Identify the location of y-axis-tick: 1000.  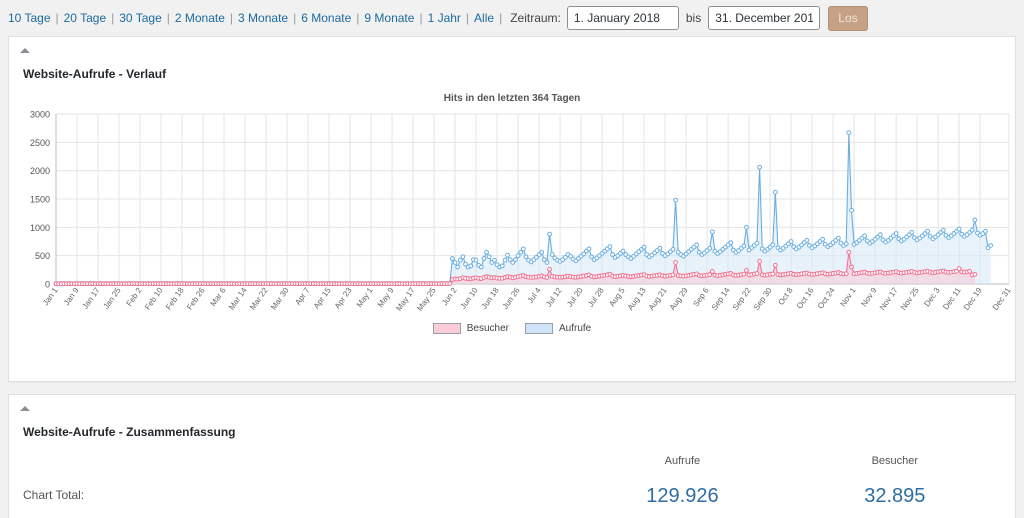
(40, 228).